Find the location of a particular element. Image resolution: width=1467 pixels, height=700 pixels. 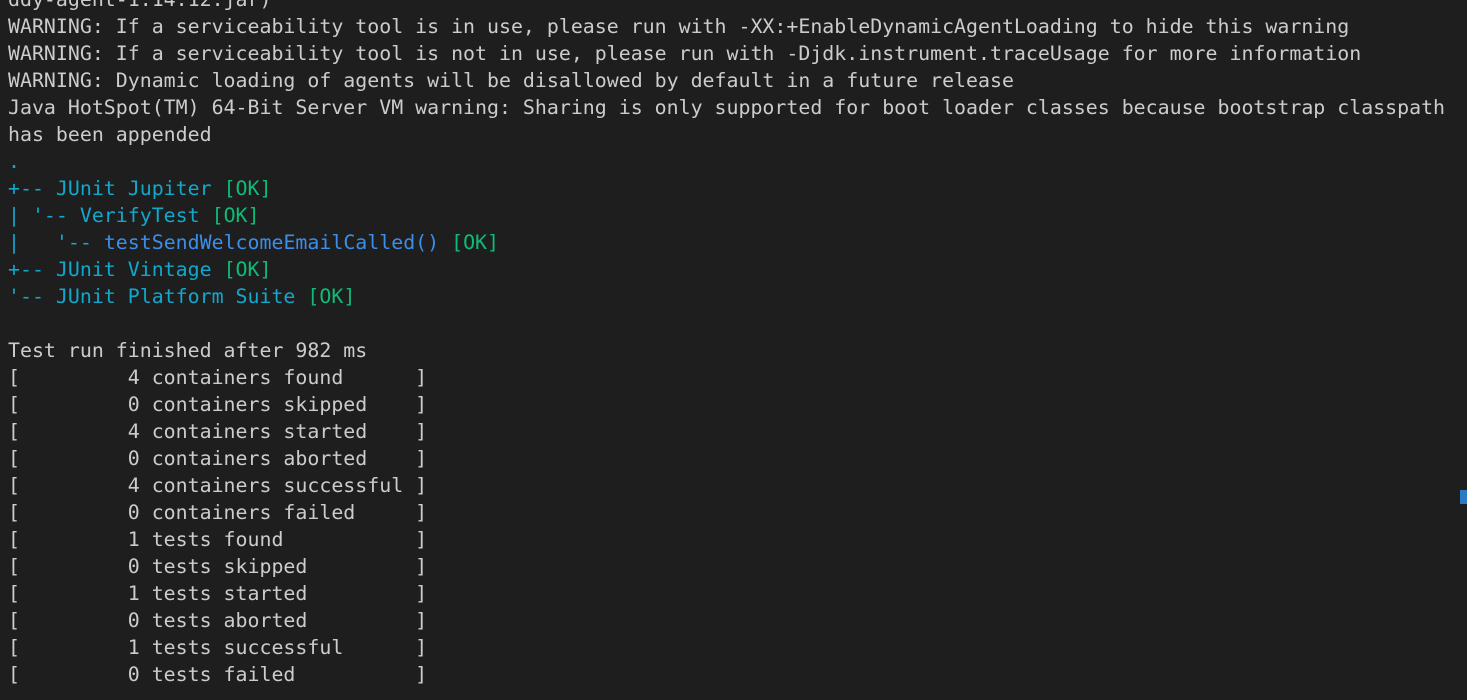

summary-line: [ 0 tests failed ] is located at coordinates (218, 674).